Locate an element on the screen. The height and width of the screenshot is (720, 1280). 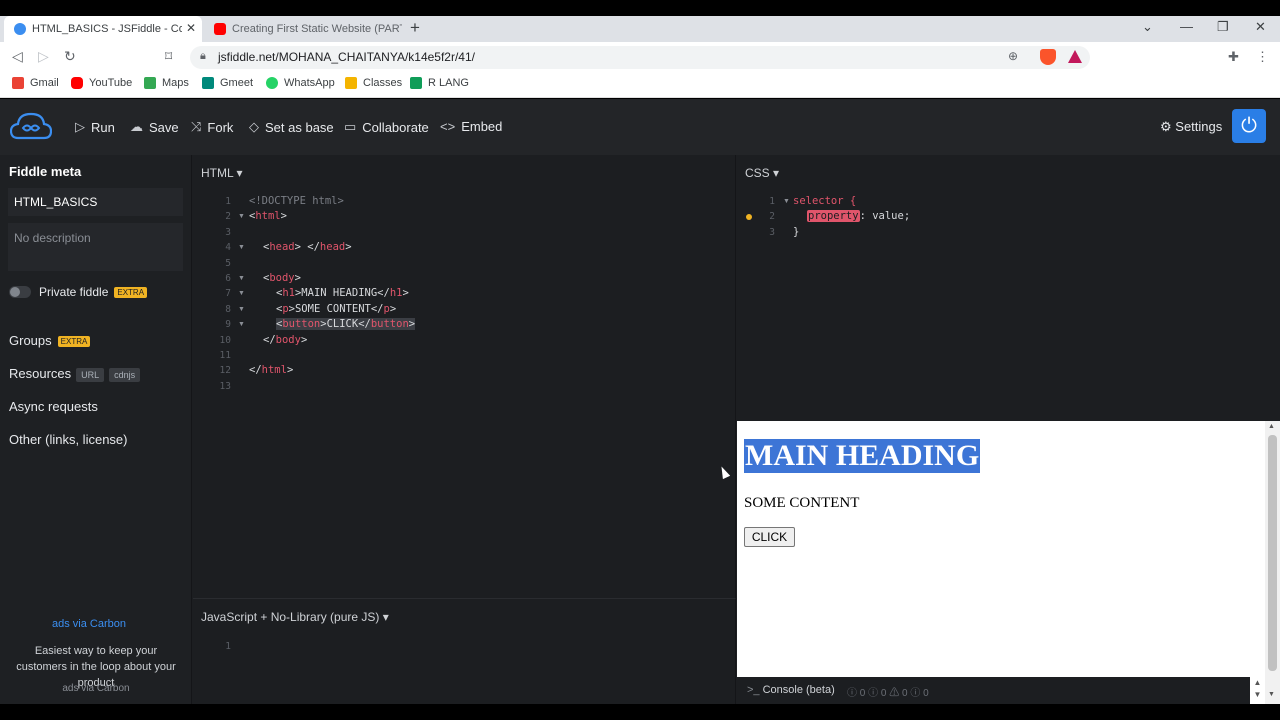
gmeet-icon is located at coordinates (208, 83).